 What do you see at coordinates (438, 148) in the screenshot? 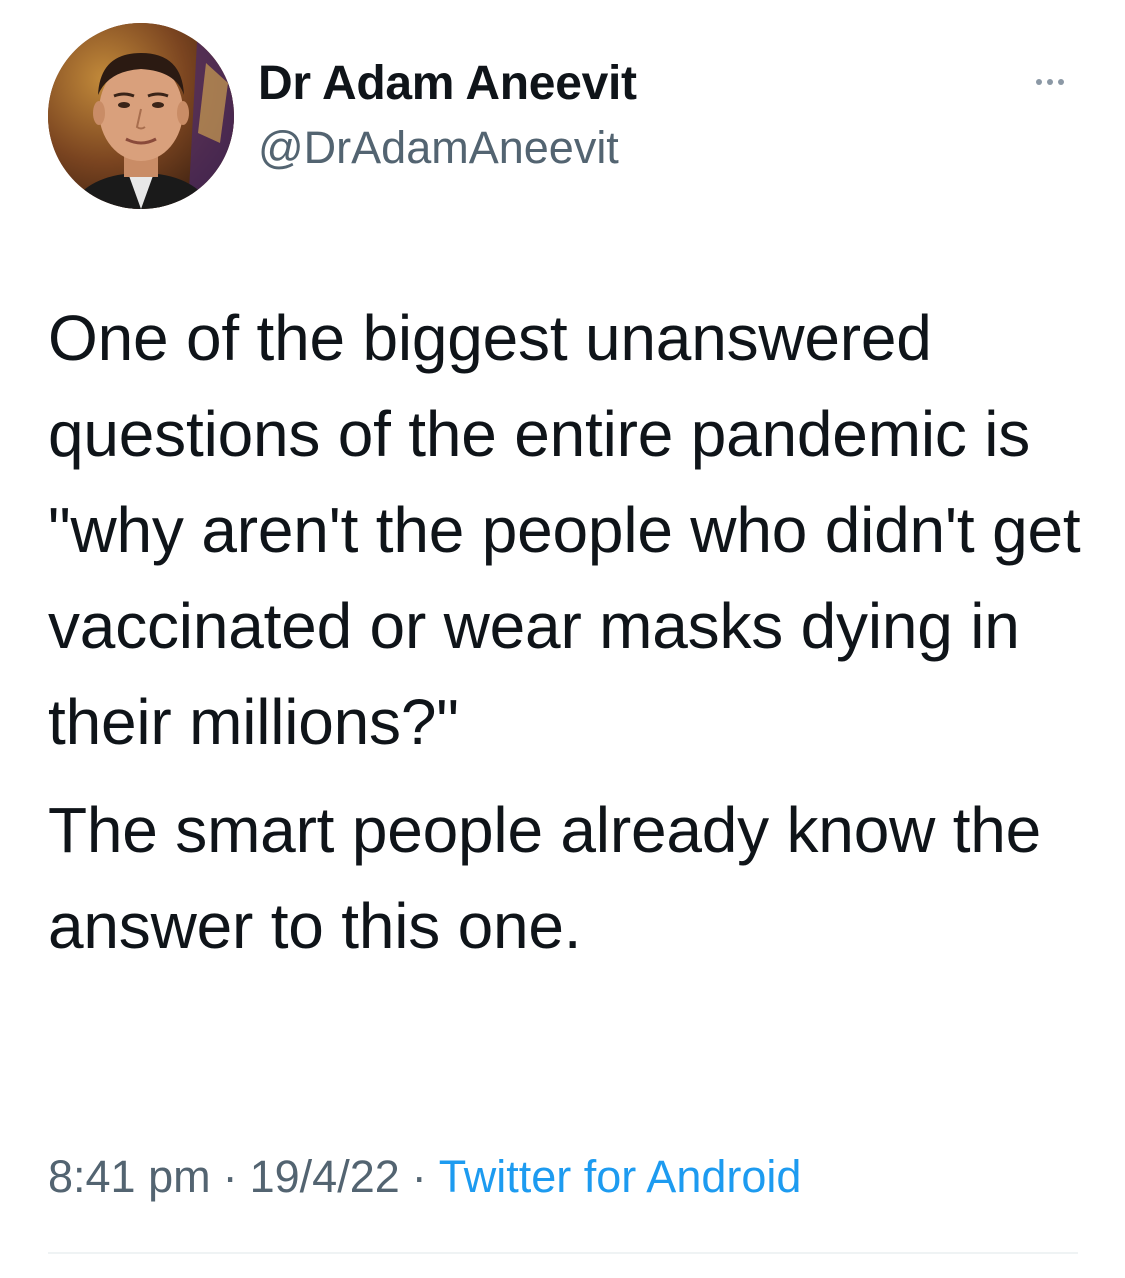
I see `author-handle: @DrAdamAneevit` at bounding box center [438, 148].